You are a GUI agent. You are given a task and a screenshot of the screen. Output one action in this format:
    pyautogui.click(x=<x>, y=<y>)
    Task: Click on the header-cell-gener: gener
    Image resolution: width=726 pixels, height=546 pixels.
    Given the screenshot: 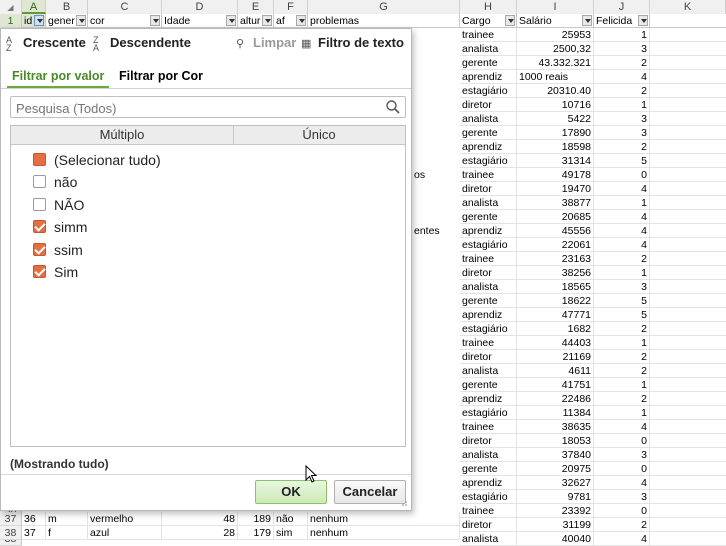 What is the action you would take?
    pyautogui.click(x=67, y=21)
    